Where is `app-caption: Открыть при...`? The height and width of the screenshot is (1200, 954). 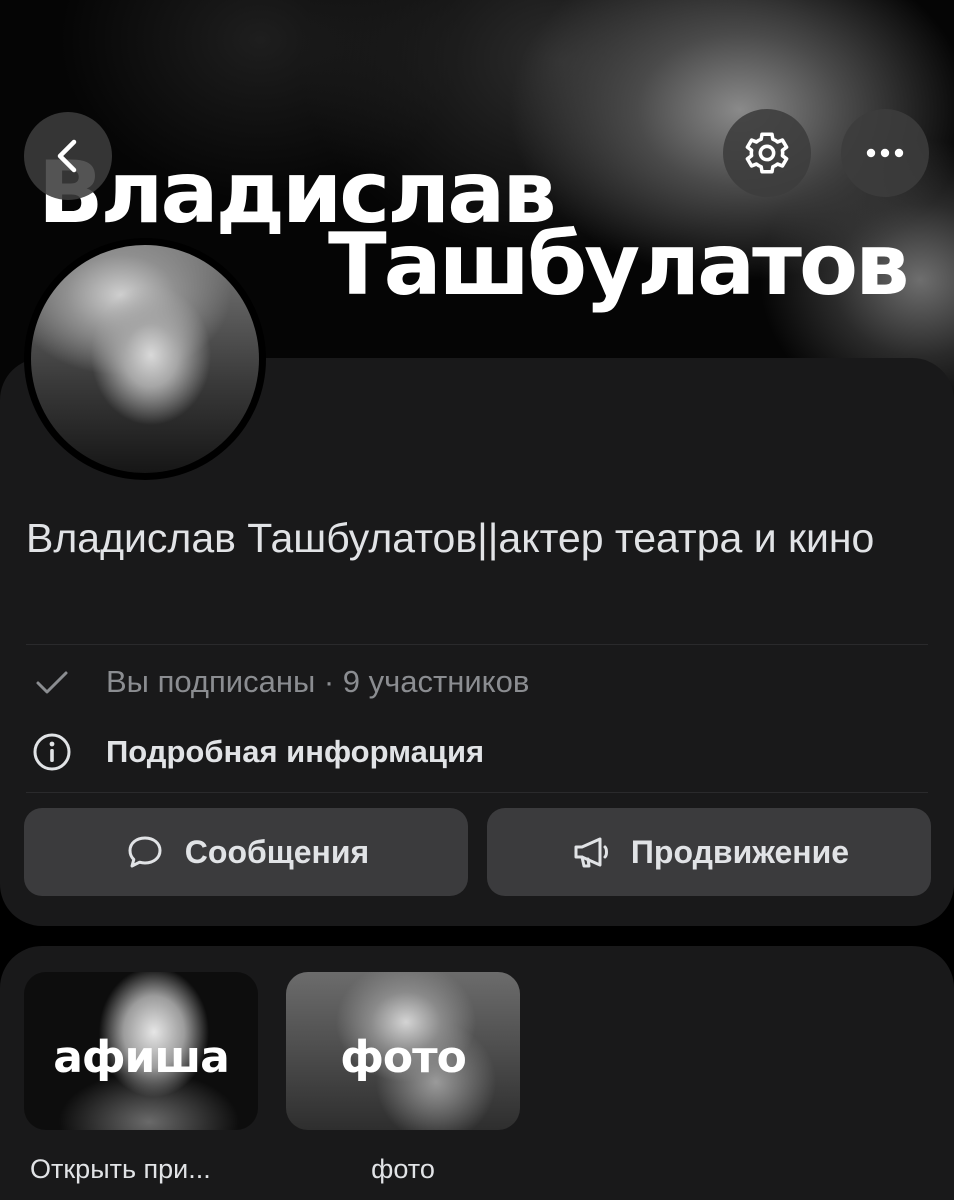
app-caption: Открыть при... is located at coordinates (120, 1169).